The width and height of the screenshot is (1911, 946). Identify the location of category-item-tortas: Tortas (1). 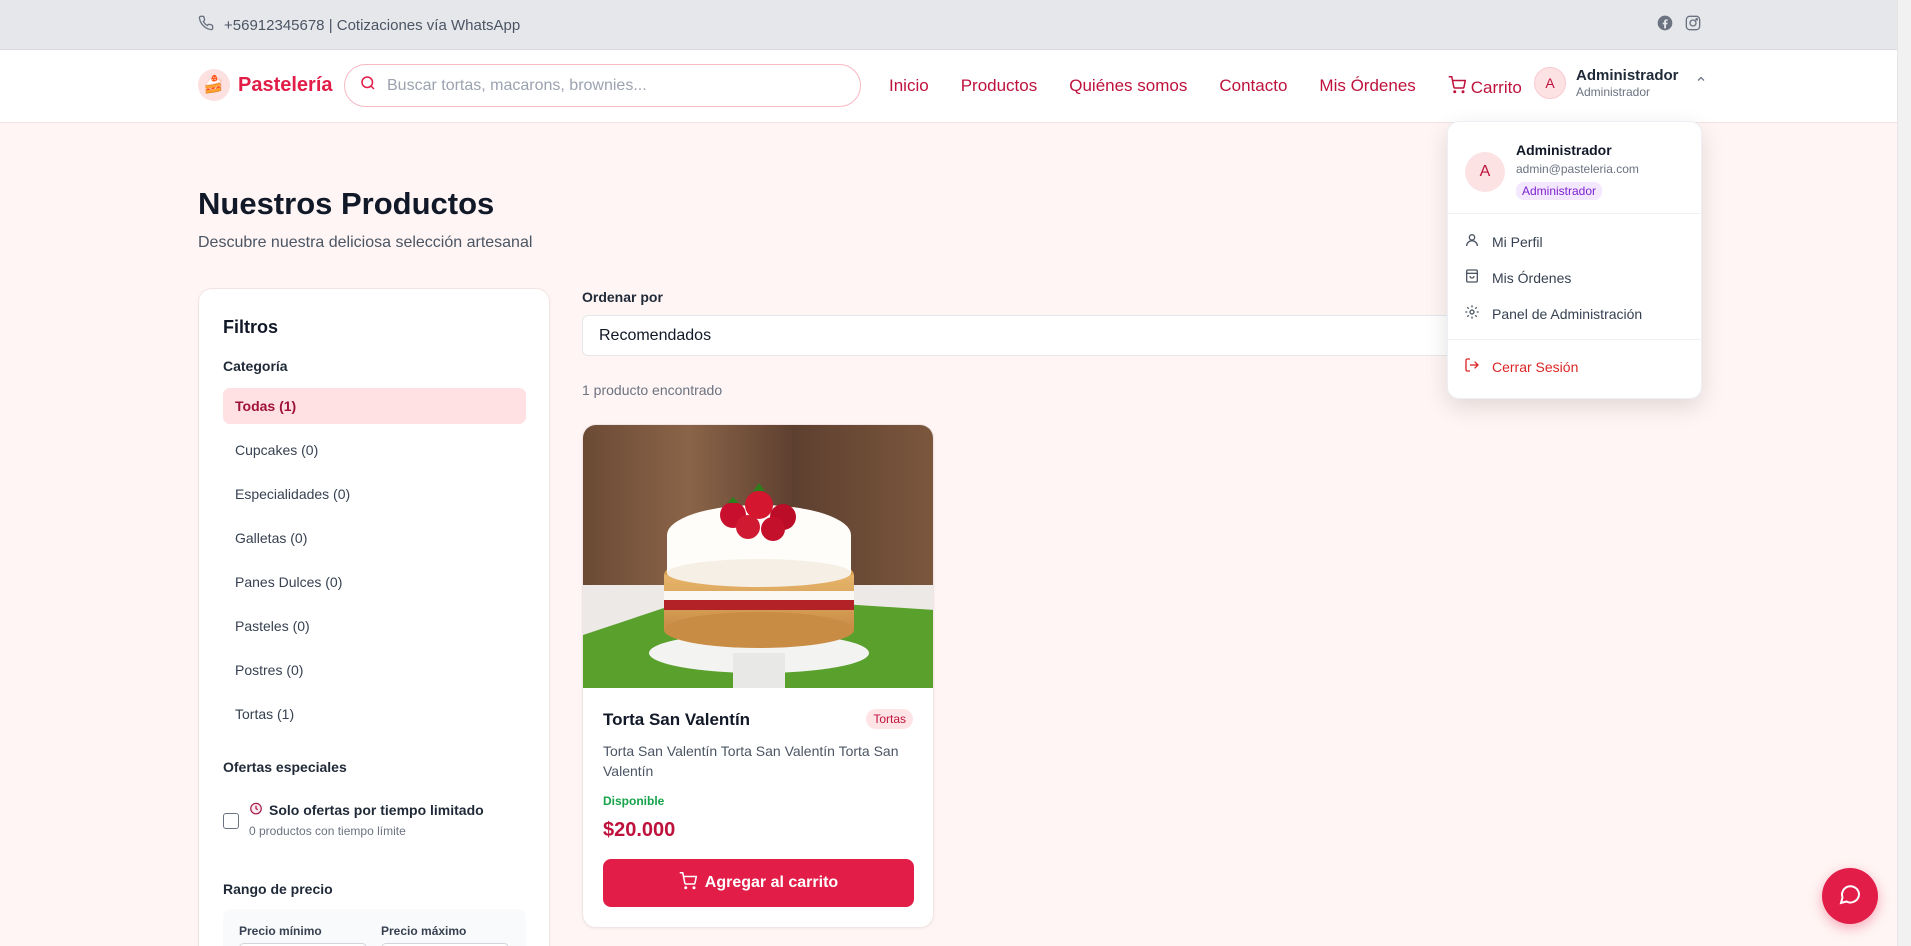
(374, 714).